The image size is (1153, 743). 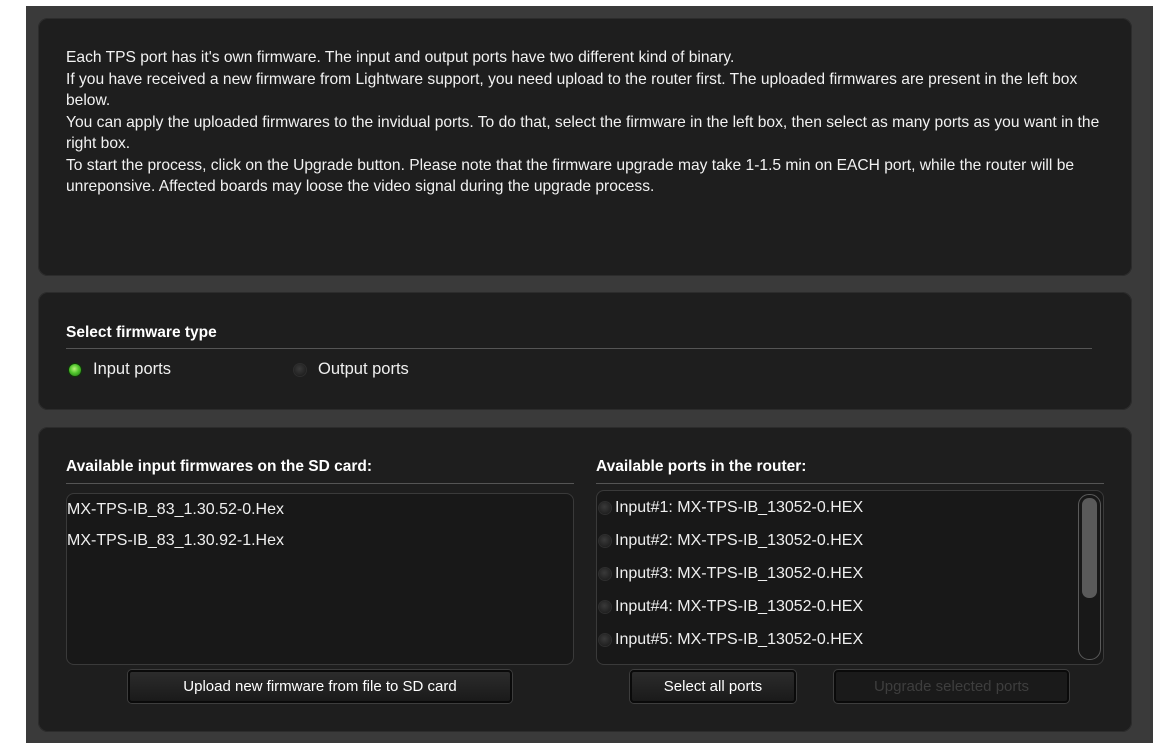 I want to click on ports-scrollbar, so click(x=1089, y=577).